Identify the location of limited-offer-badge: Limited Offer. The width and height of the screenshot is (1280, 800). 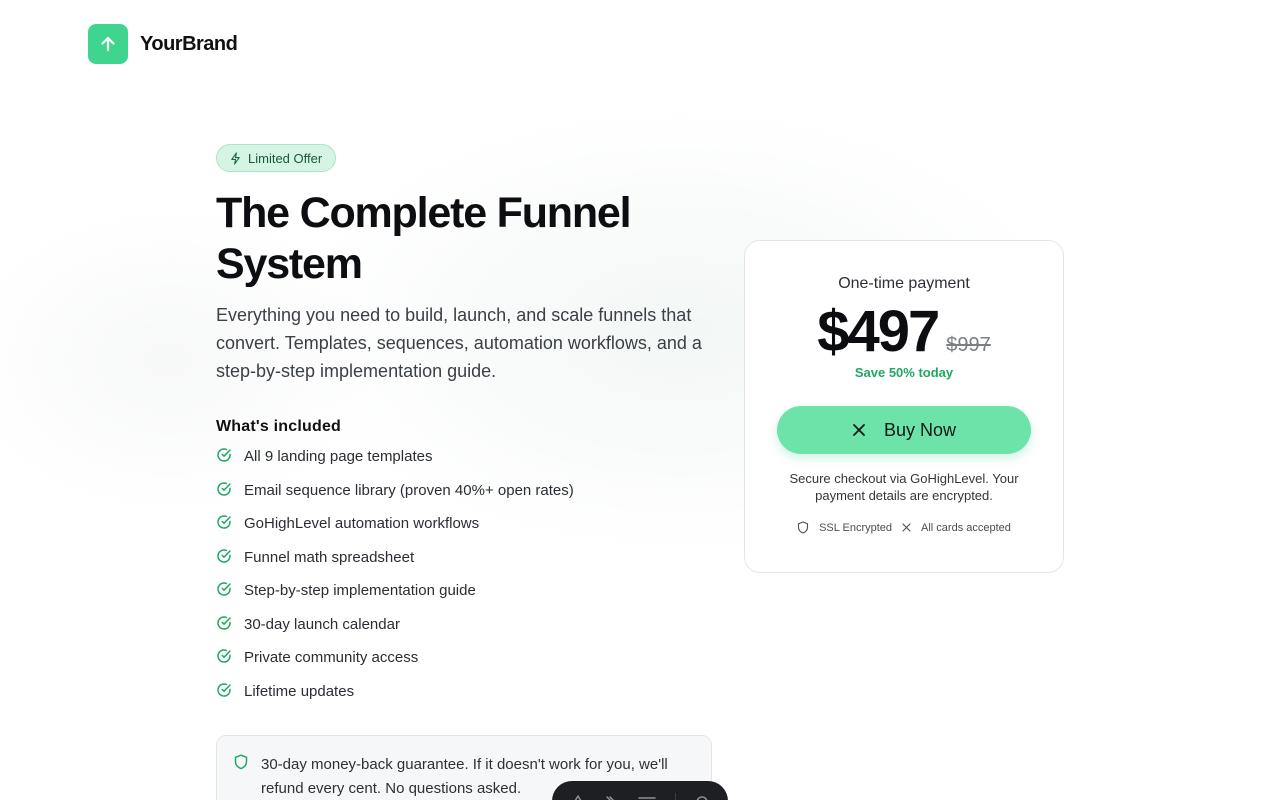
(276, 158).